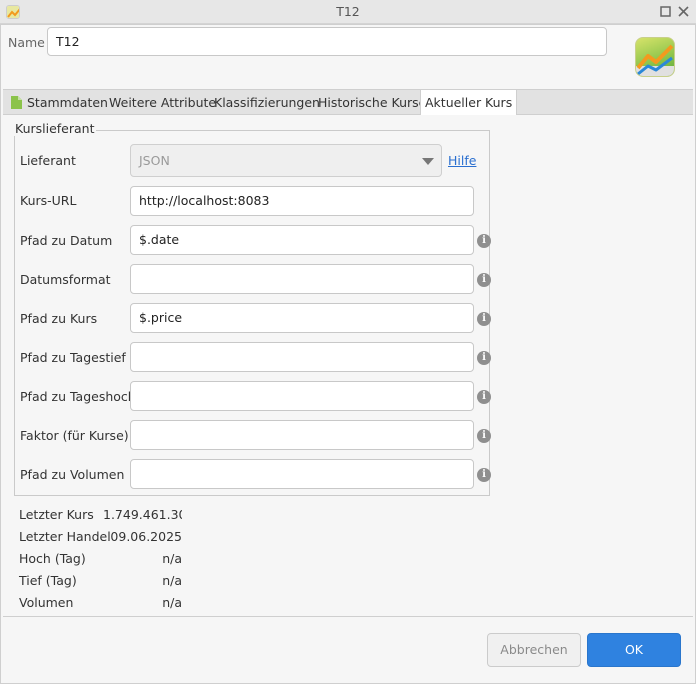 The height and width of the screenshot is (684, 696). I want to click on window-title: T12, so click(348, 11).